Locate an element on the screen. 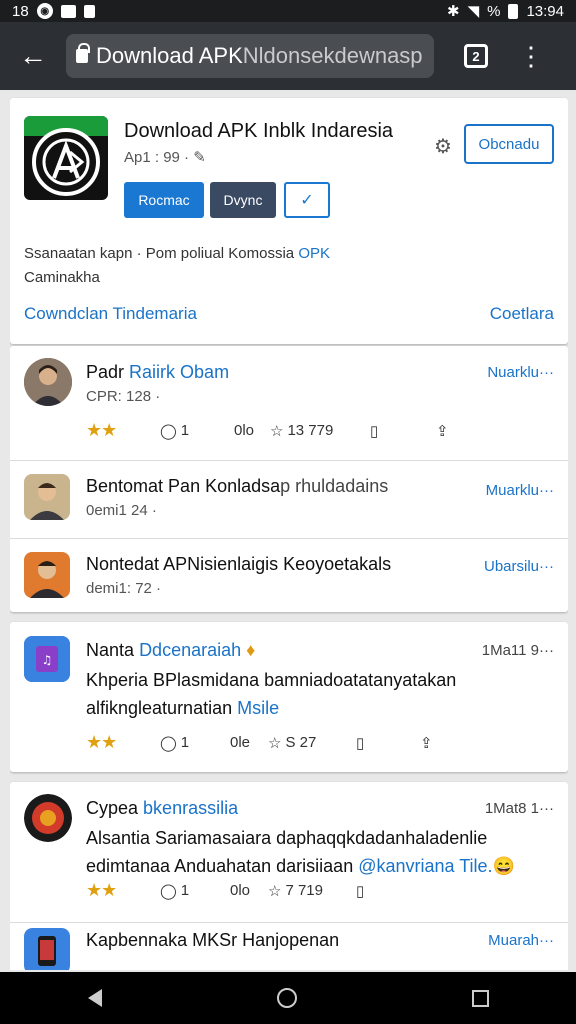 The image size is (576, 1024). post-action: Muarah··· is located at coordinates (521, 940).